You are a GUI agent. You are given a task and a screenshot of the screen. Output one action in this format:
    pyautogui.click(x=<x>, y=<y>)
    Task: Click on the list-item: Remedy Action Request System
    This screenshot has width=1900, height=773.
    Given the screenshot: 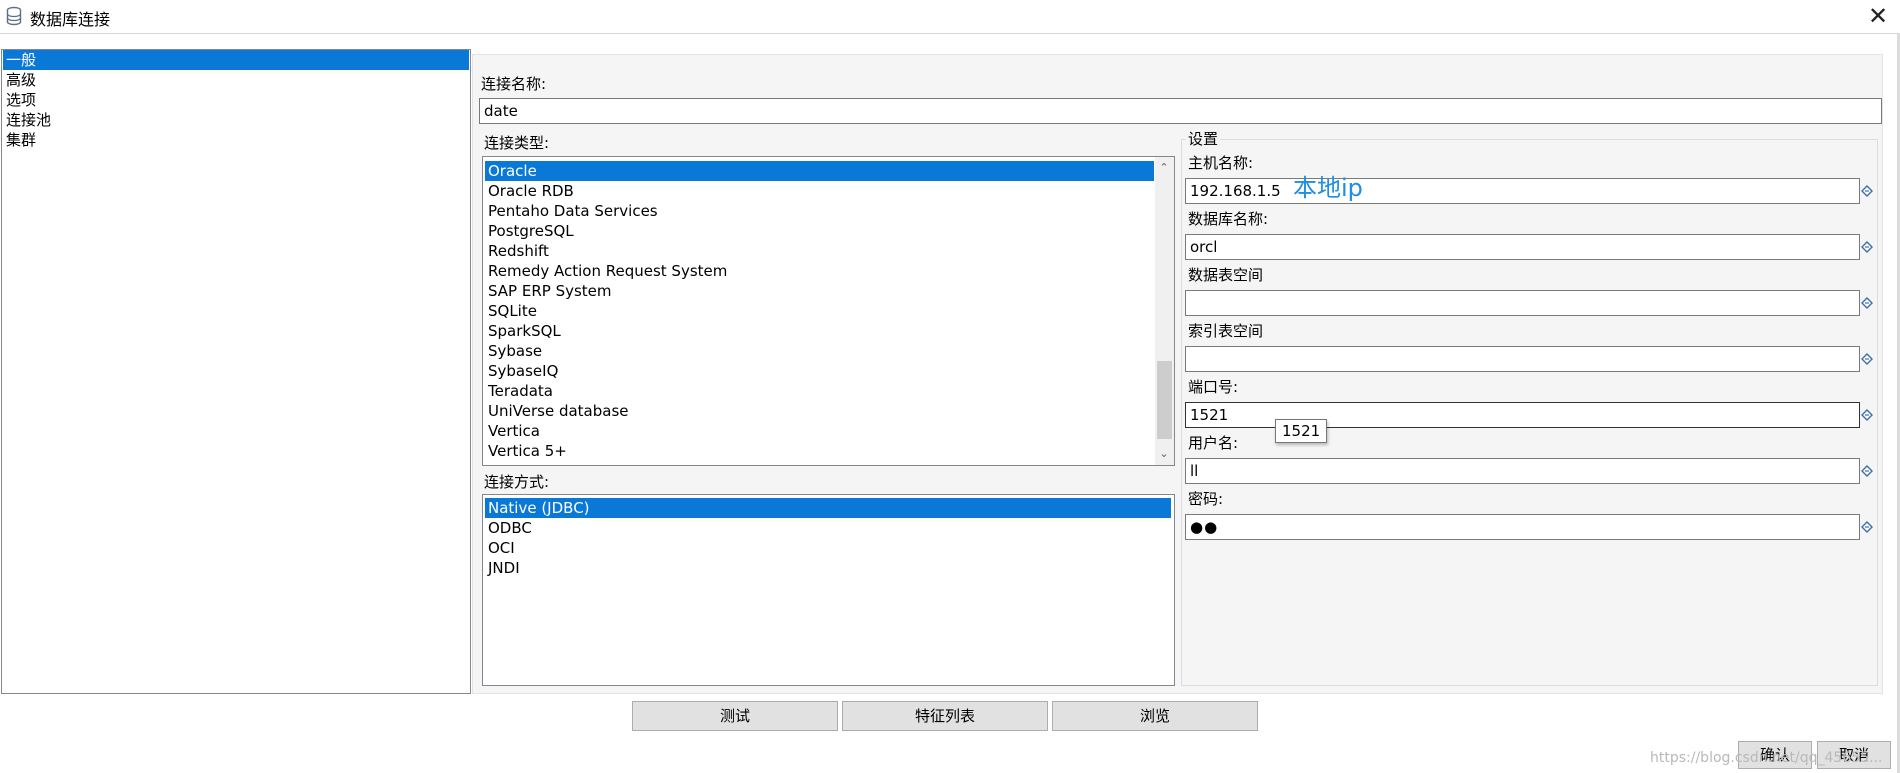 What is the action you would take?
    pyautogui.click(x=606, y=271)
    